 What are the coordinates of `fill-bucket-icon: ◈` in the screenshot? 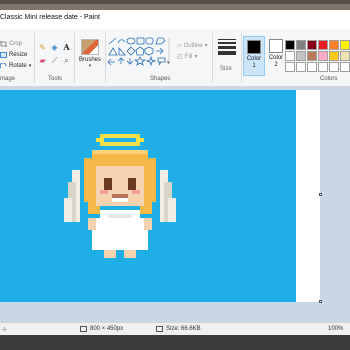 It's located at (54, 47).